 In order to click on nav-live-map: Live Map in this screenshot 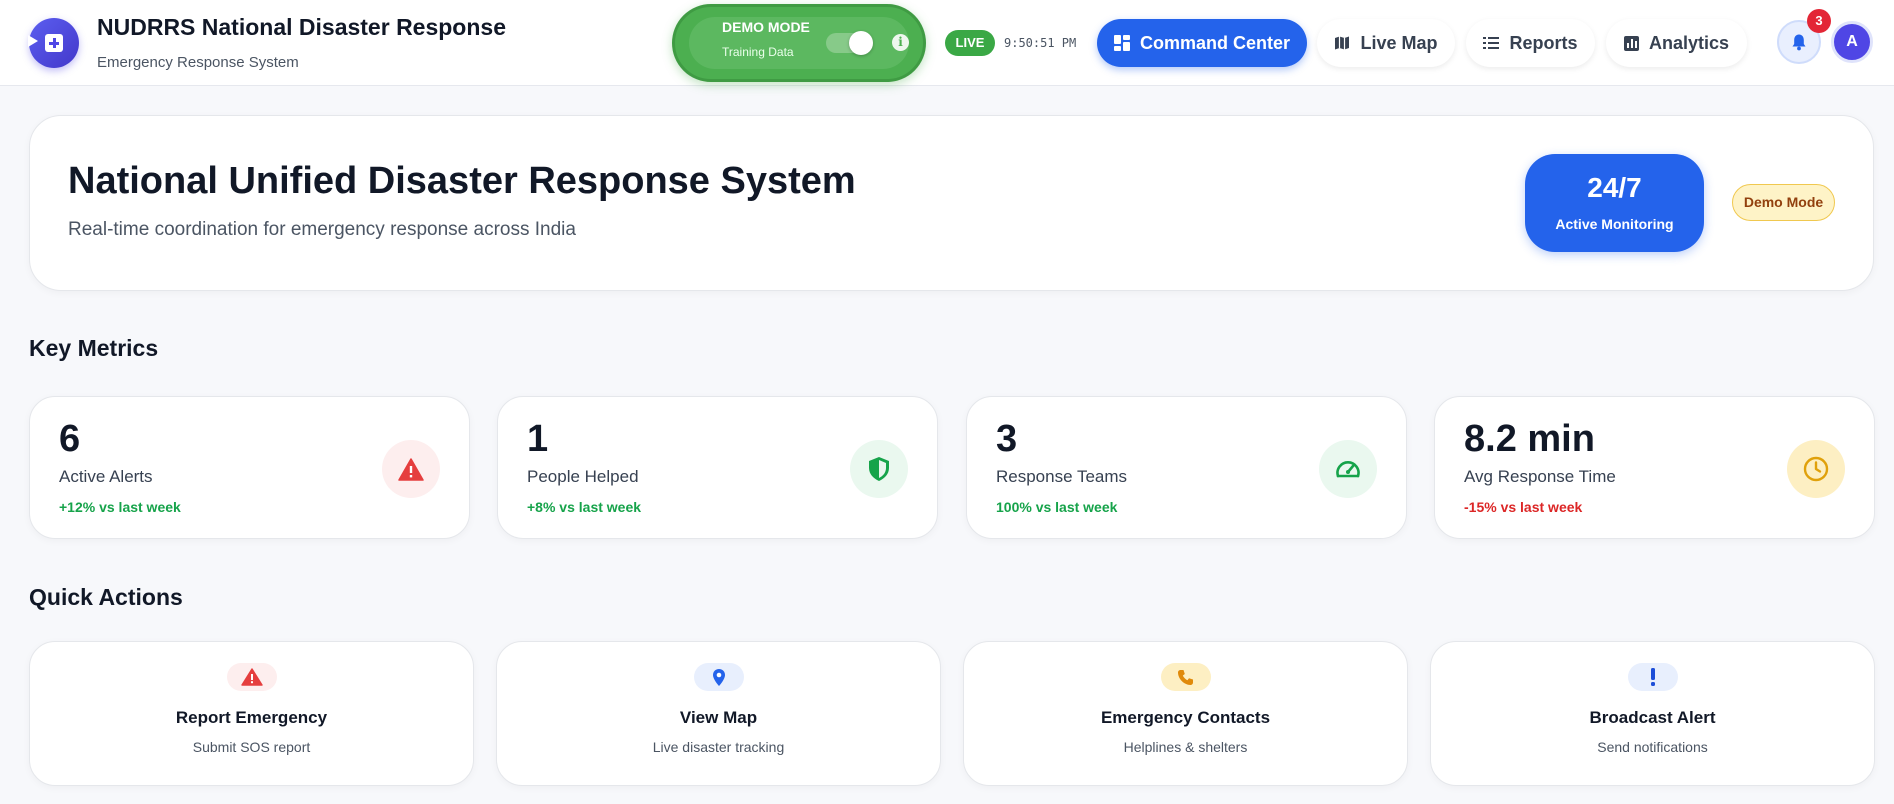, I will do `click(1386, 43)`.